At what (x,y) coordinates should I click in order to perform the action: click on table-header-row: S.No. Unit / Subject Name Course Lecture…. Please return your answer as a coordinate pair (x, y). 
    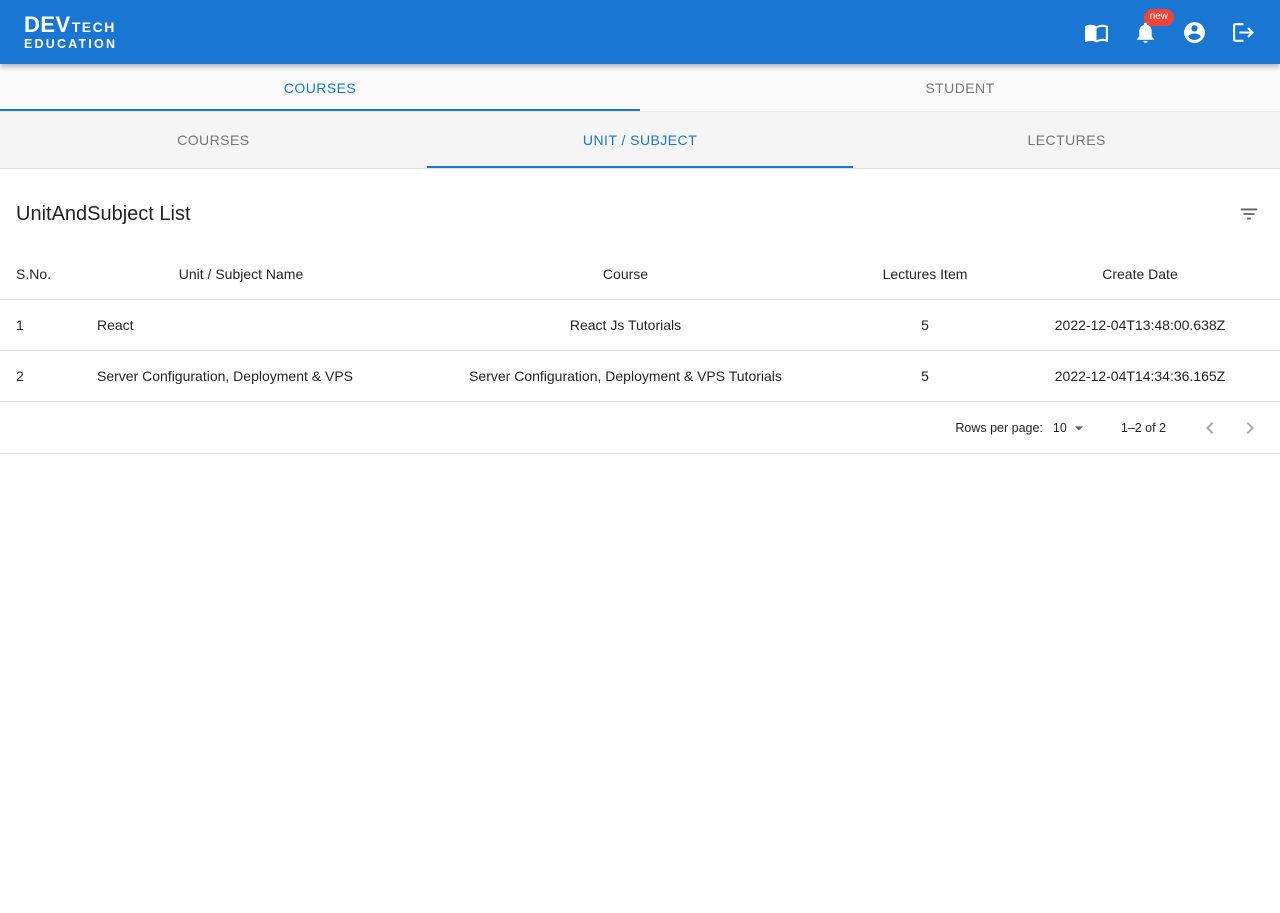
    Looking at the image, I should click on (640, 274).